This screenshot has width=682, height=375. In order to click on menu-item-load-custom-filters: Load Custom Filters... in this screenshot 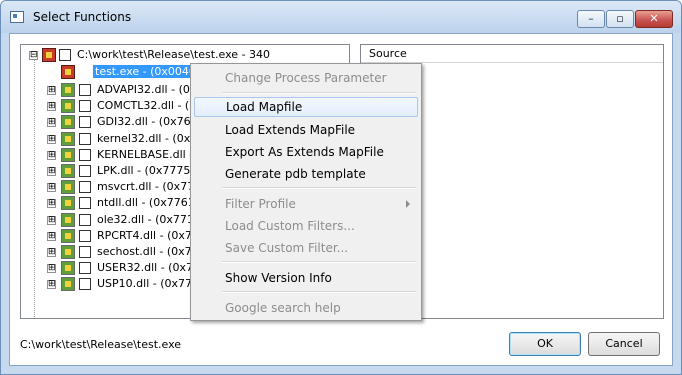, I will do `click(290, 226)`.